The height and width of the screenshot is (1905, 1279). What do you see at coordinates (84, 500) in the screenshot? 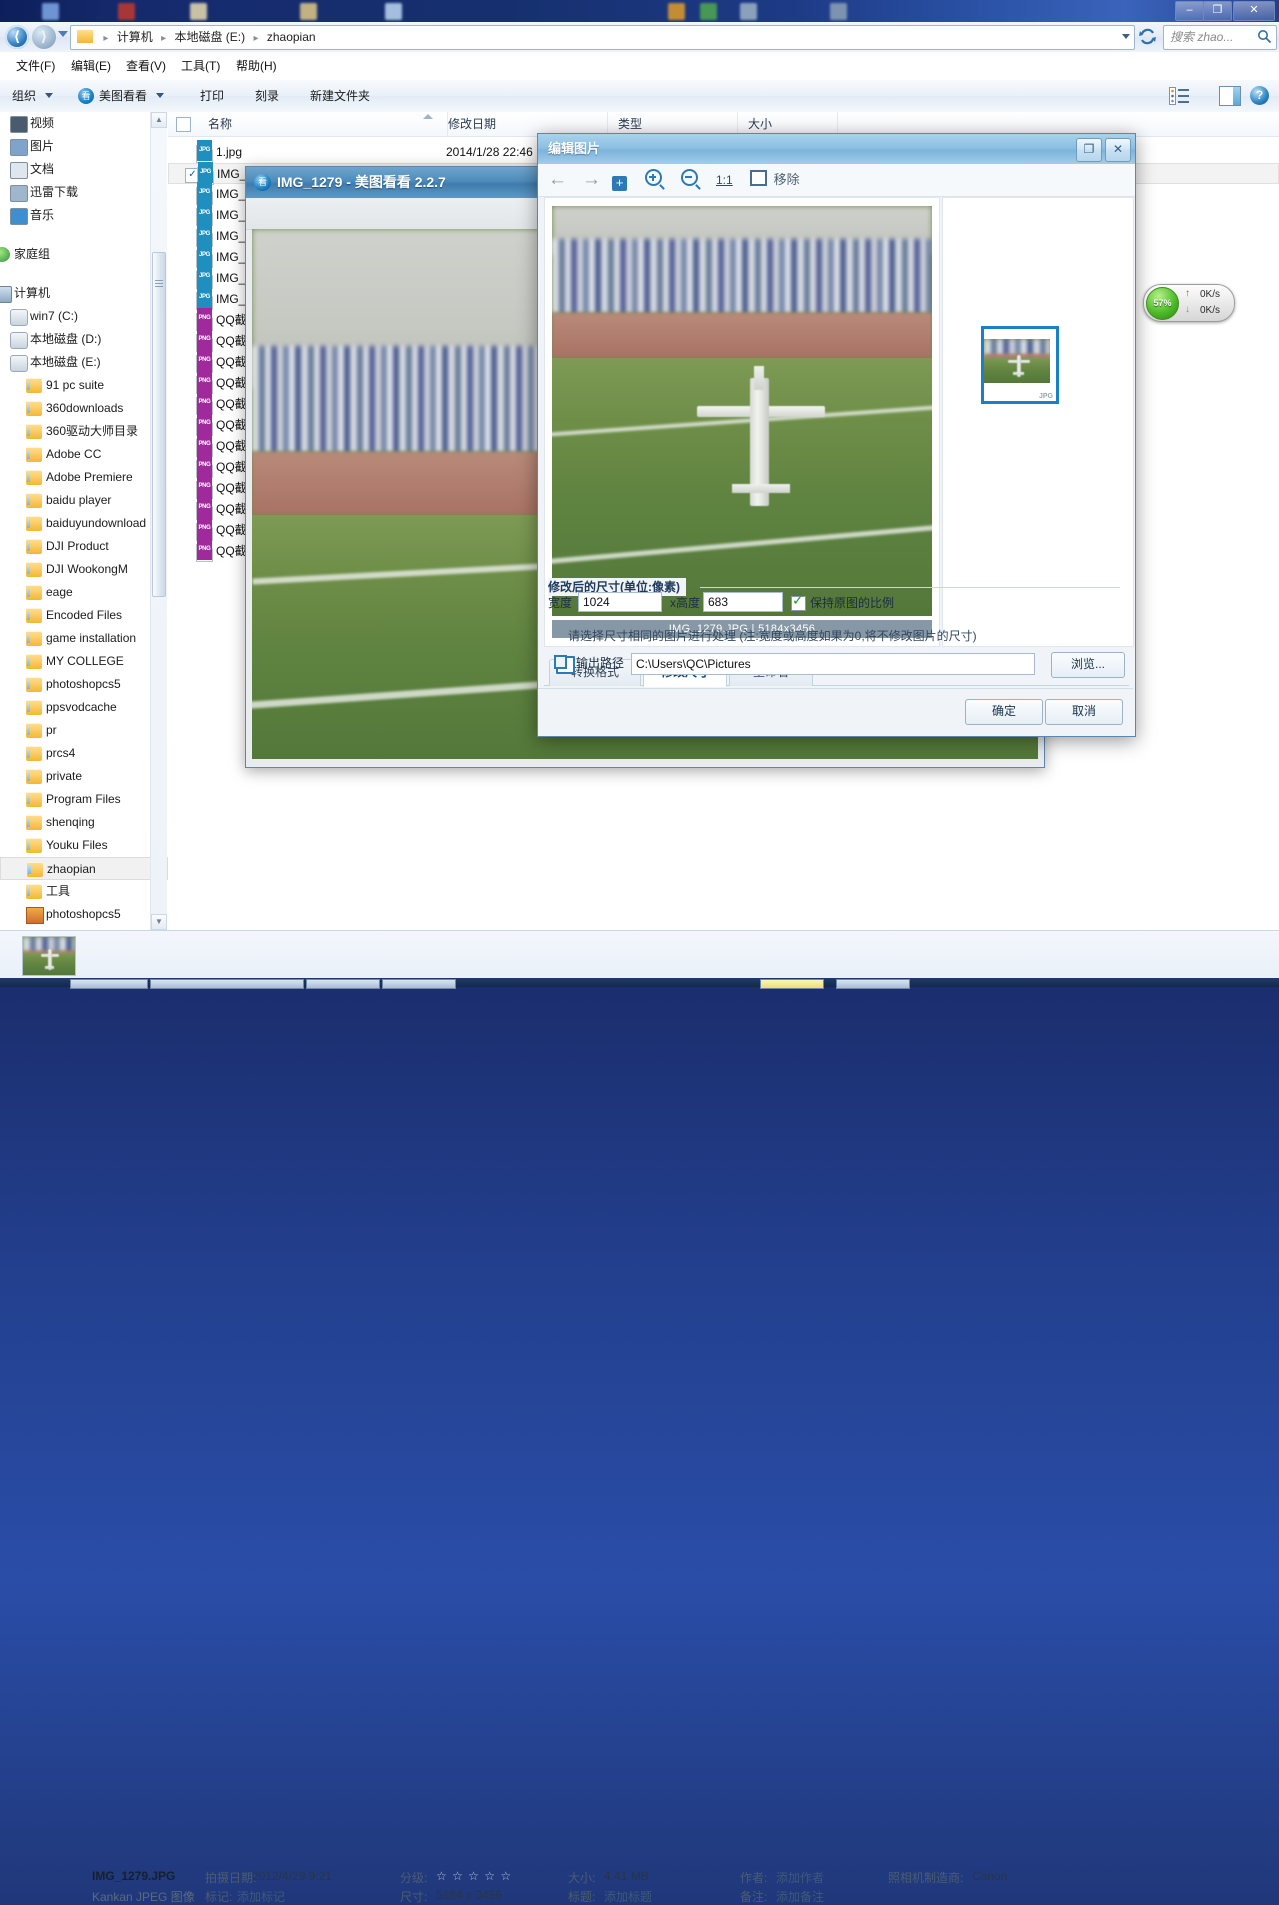
I see `nav-item-baidu-player: baidu player` at bounding box center [84, 500].